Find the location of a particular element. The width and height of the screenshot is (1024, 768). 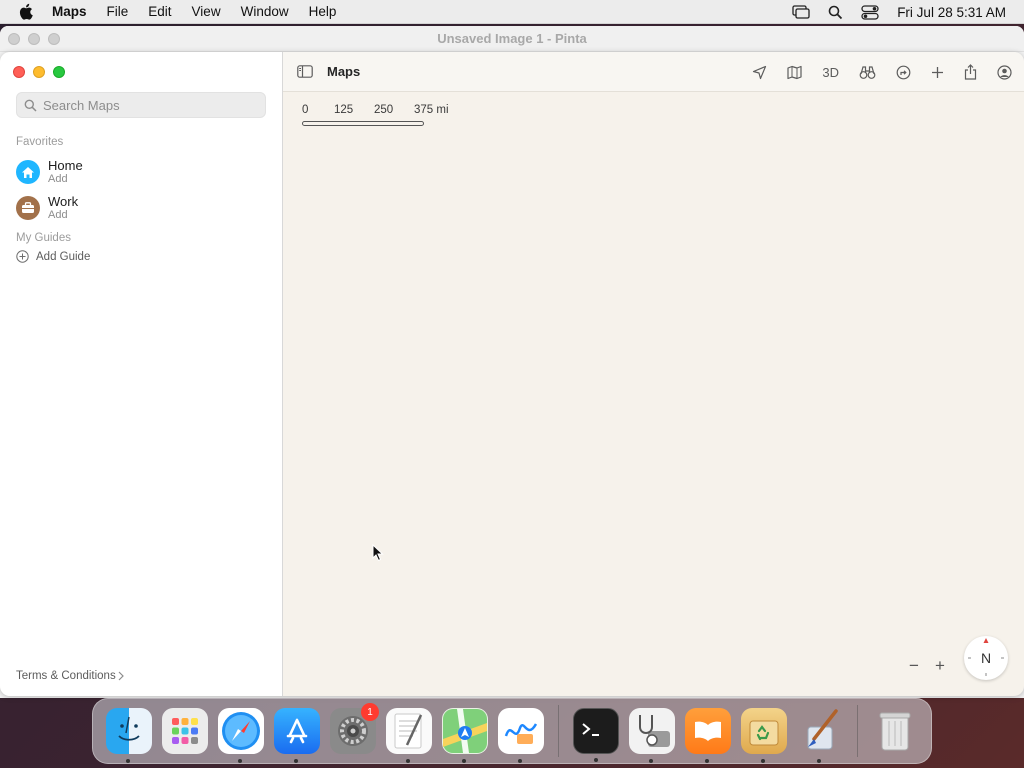

dock-books is located at coordinates (708, 735).